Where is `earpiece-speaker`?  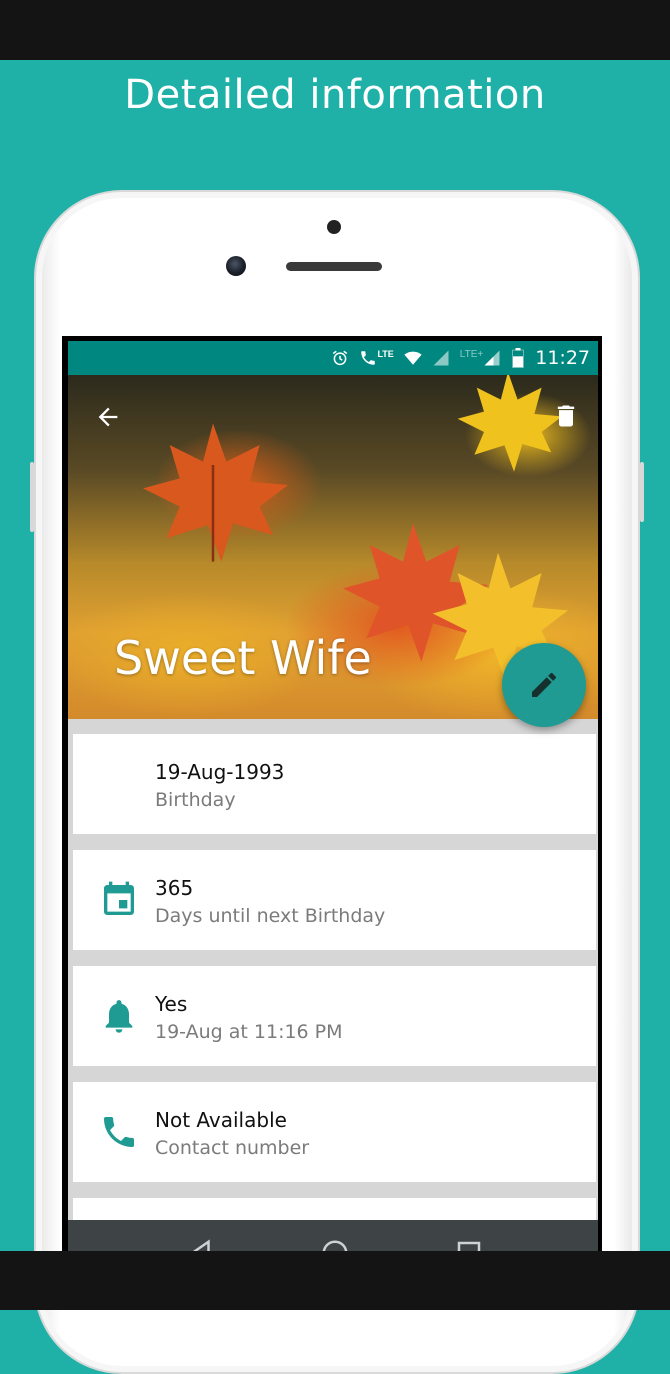 earpiece-speaker is located at coordinates (334, 266).